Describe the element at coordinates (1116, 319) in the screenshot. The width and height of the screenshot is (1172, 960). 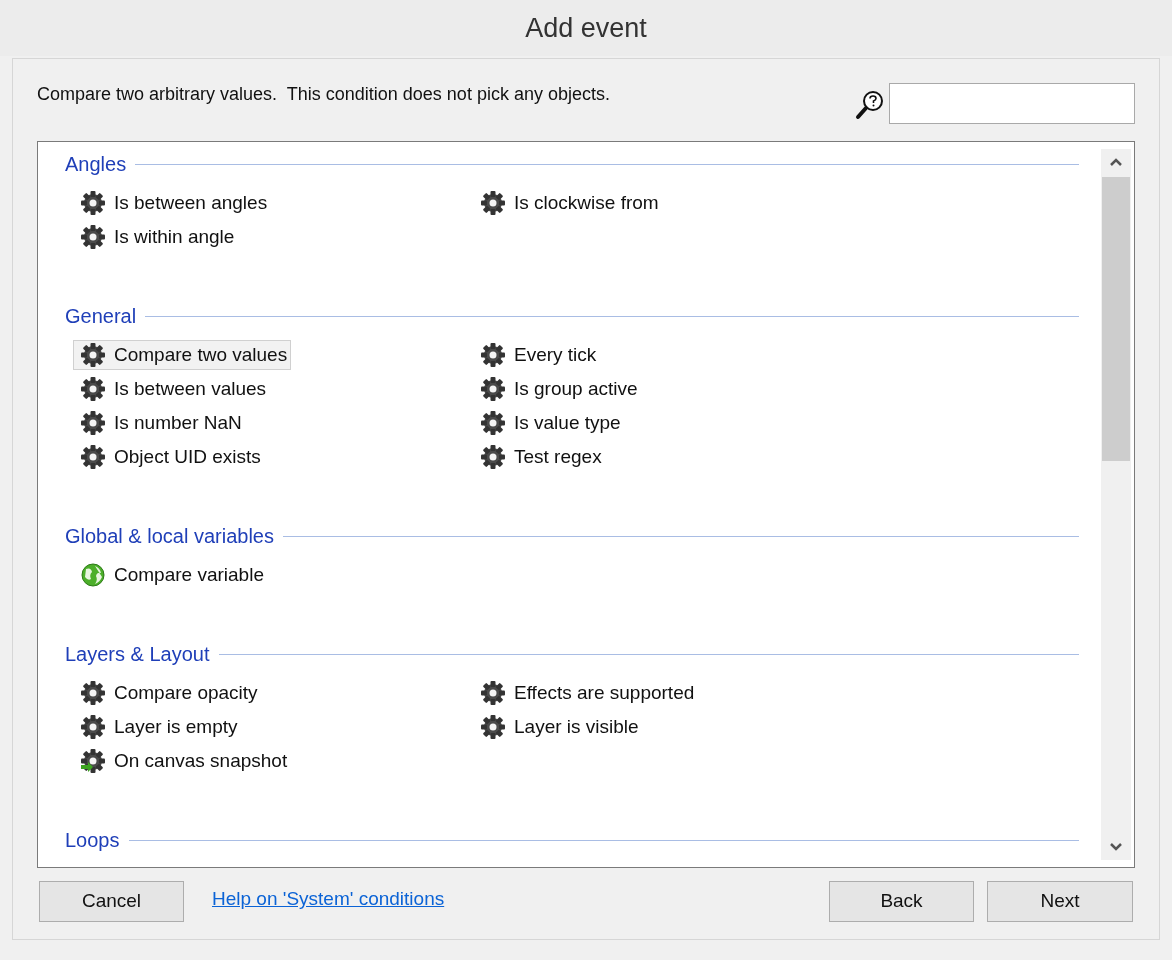
I see `scroll-thumb` at that location.